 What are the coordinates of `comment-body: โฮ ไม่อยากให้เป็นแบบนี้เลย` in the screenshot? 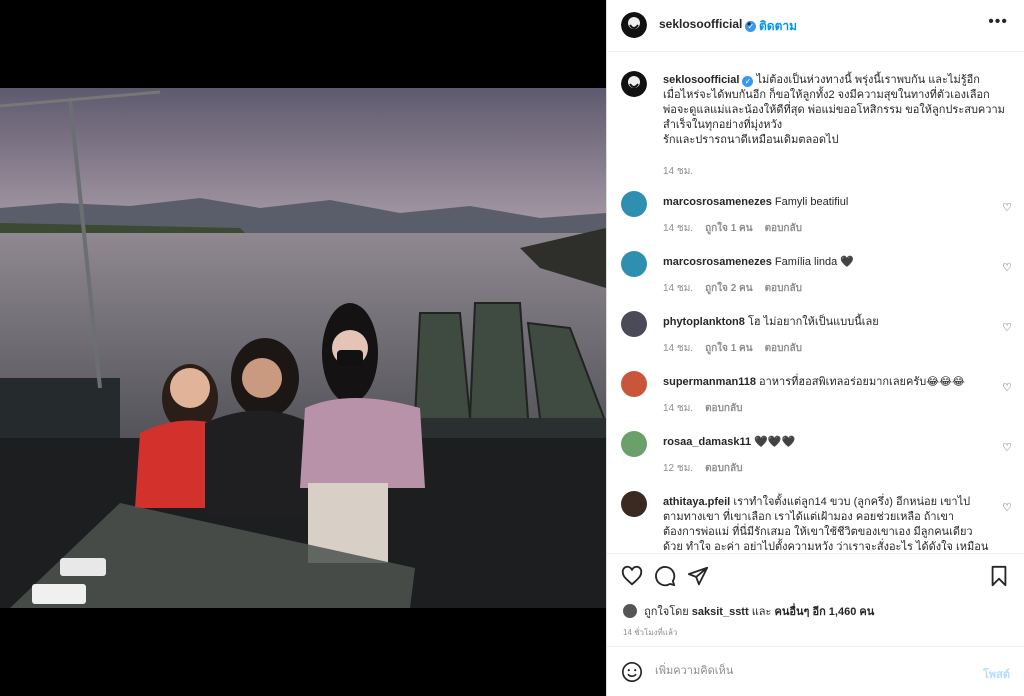 It's located at (813, 322).